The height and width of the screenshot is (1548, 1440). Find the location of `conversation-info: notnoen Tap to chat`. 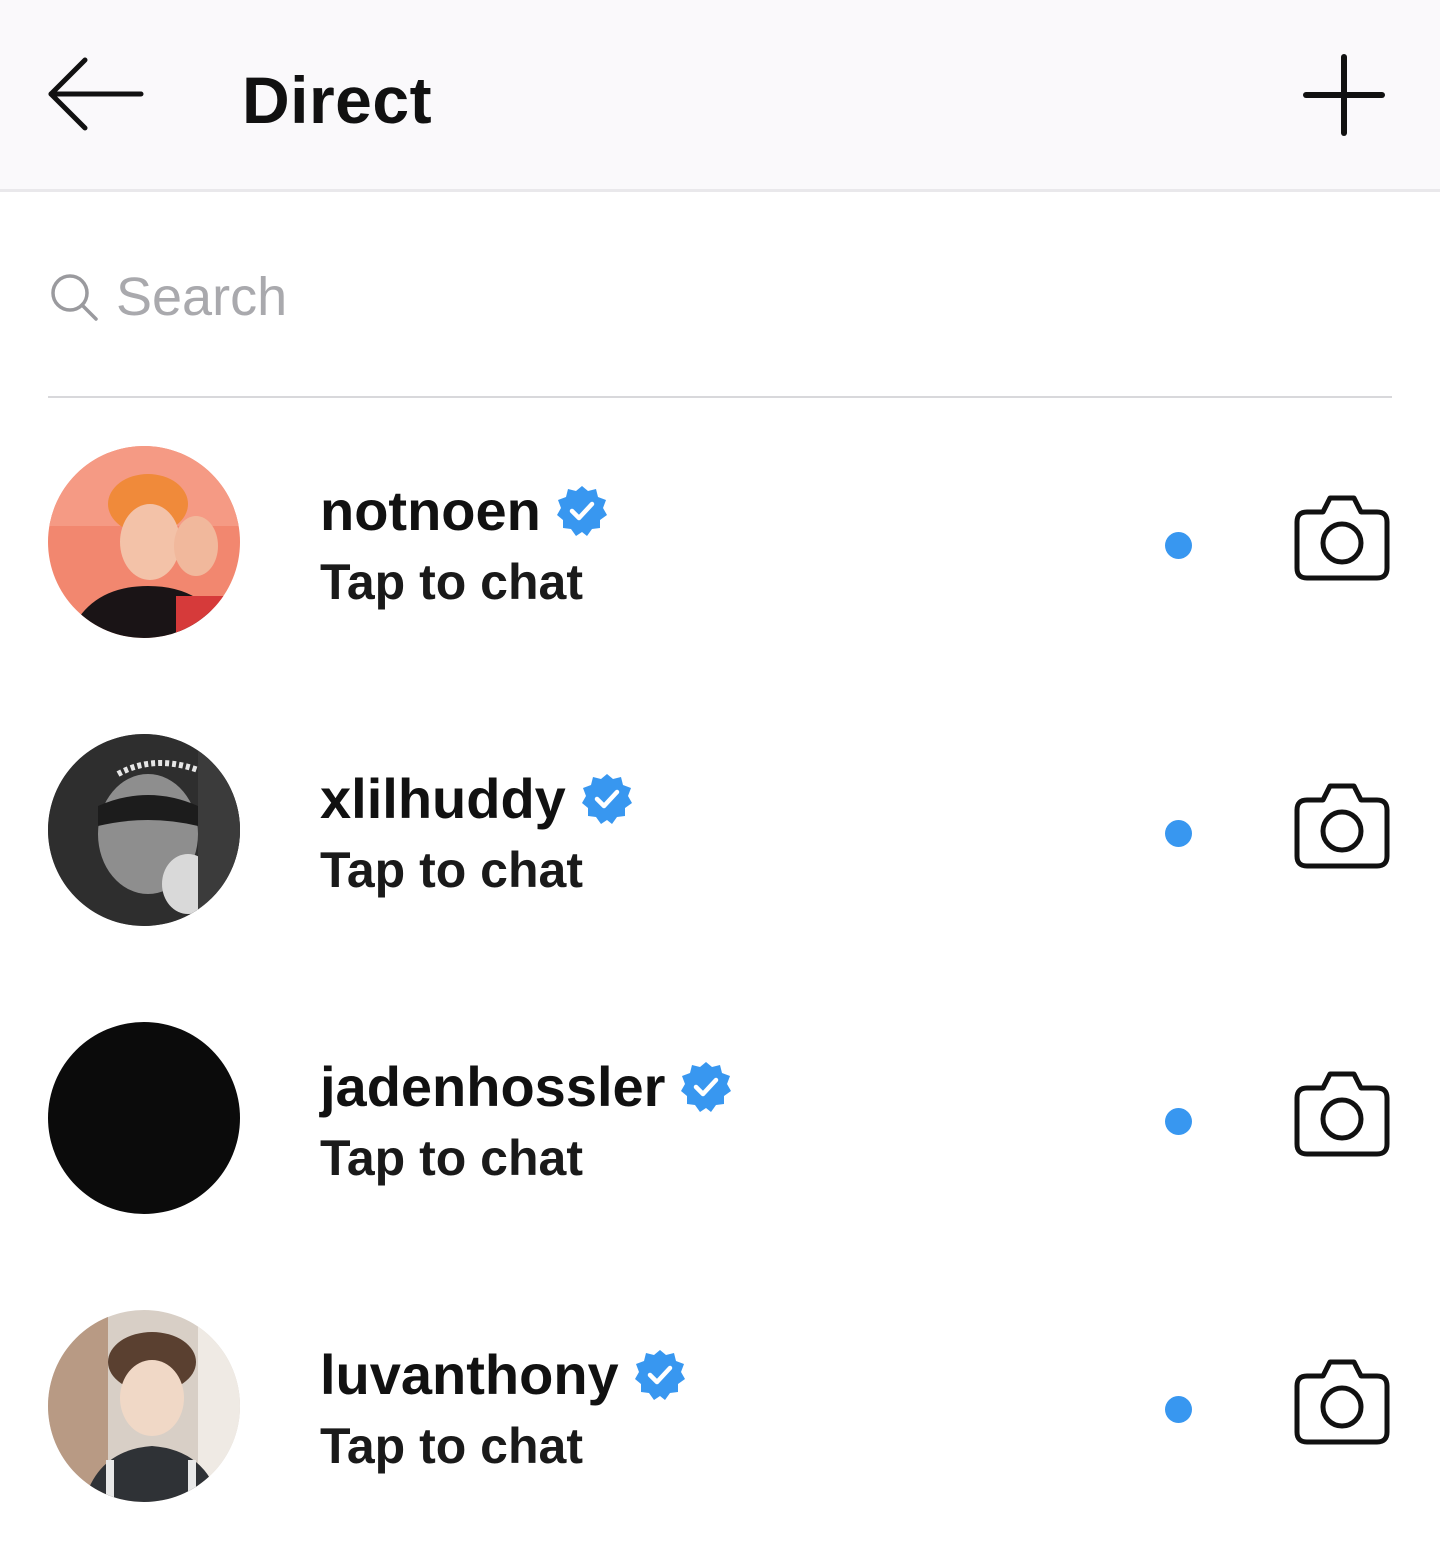

conversation-info: notnoen Tap to chat is located at coordinates (464, 545).